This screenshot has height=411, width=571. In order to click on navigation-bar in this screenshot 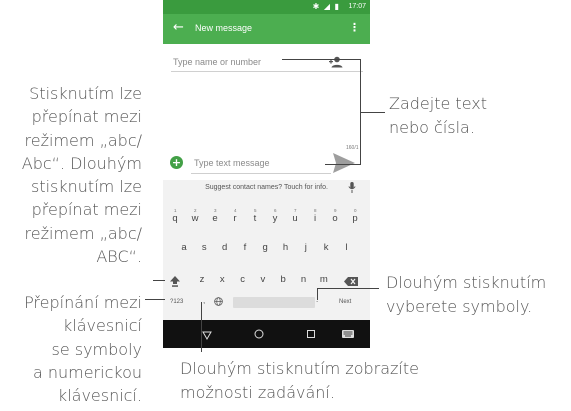, I will do `click(266, 334)`.